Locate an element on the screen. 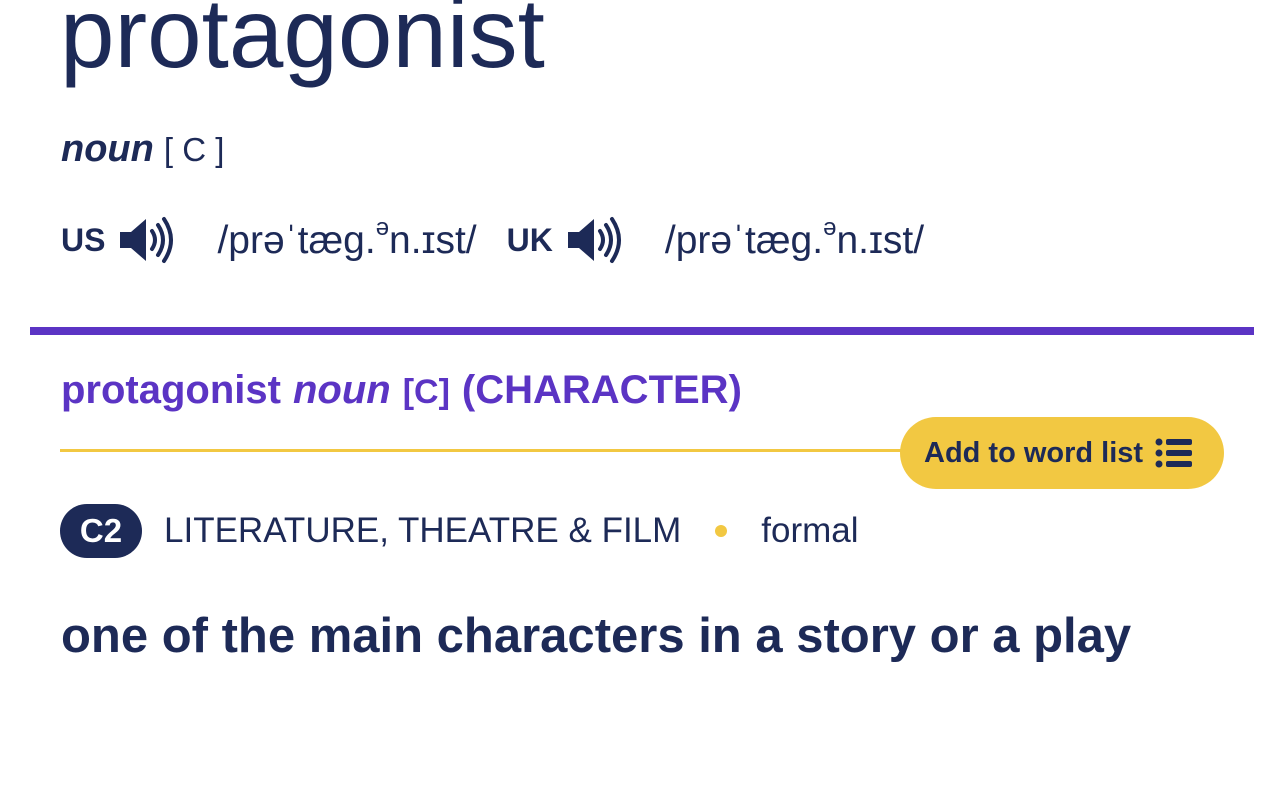  region-label-uk: UK is located at coordinates (529, 239).